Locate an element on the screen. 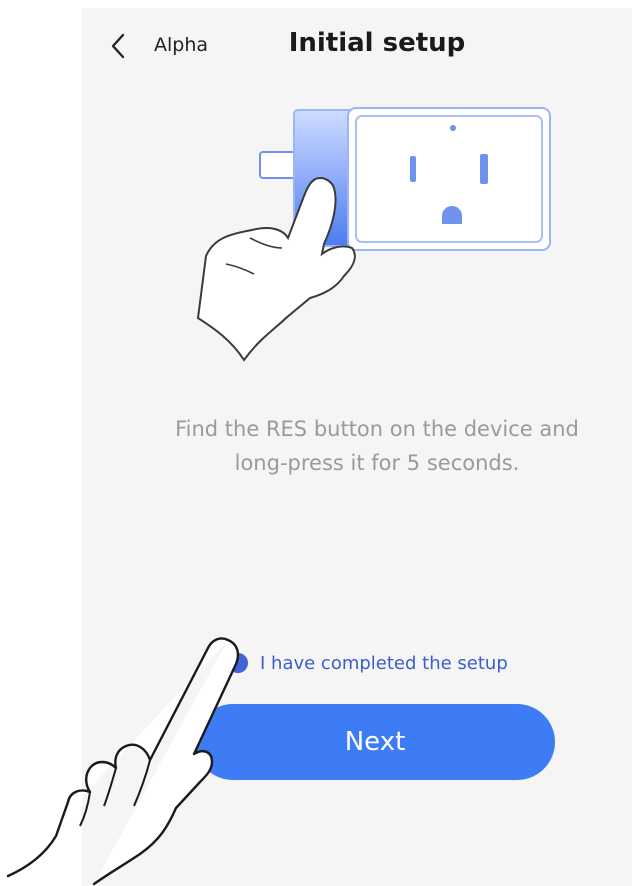 Image resolution: width=632 pixels, height=886 pixels. top-nav: Alpha Initial setup is located at coordinates (357, 46).